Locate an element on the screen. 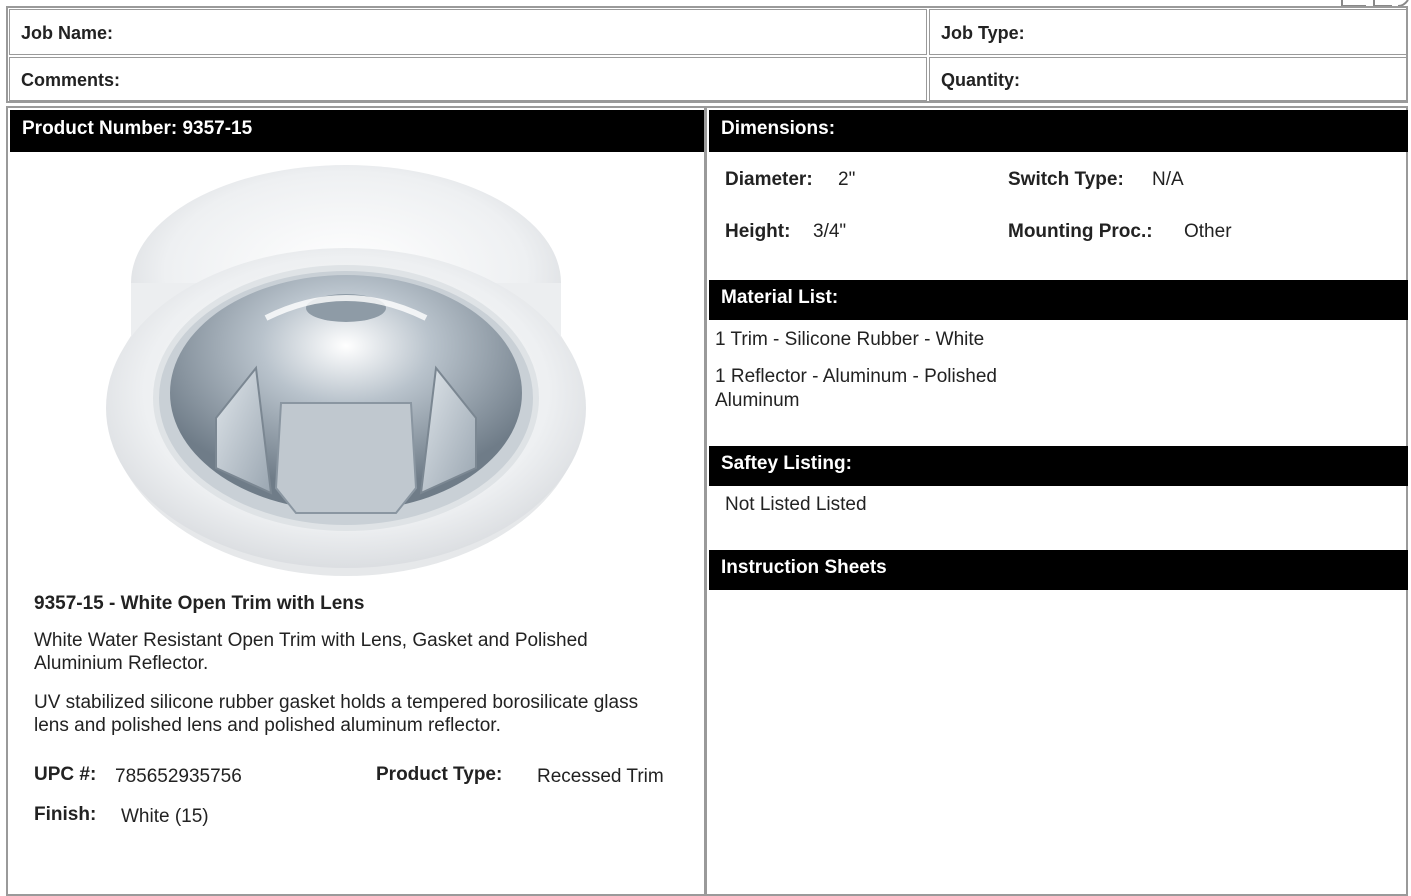 The image size is (1411, 896). material-list-bar: Material List: is located at coordinates (1058, 300).